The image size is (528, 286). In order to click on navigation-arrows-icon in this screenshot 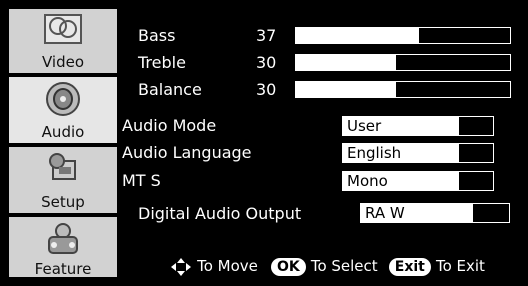, I will do `click(181, 266)`.